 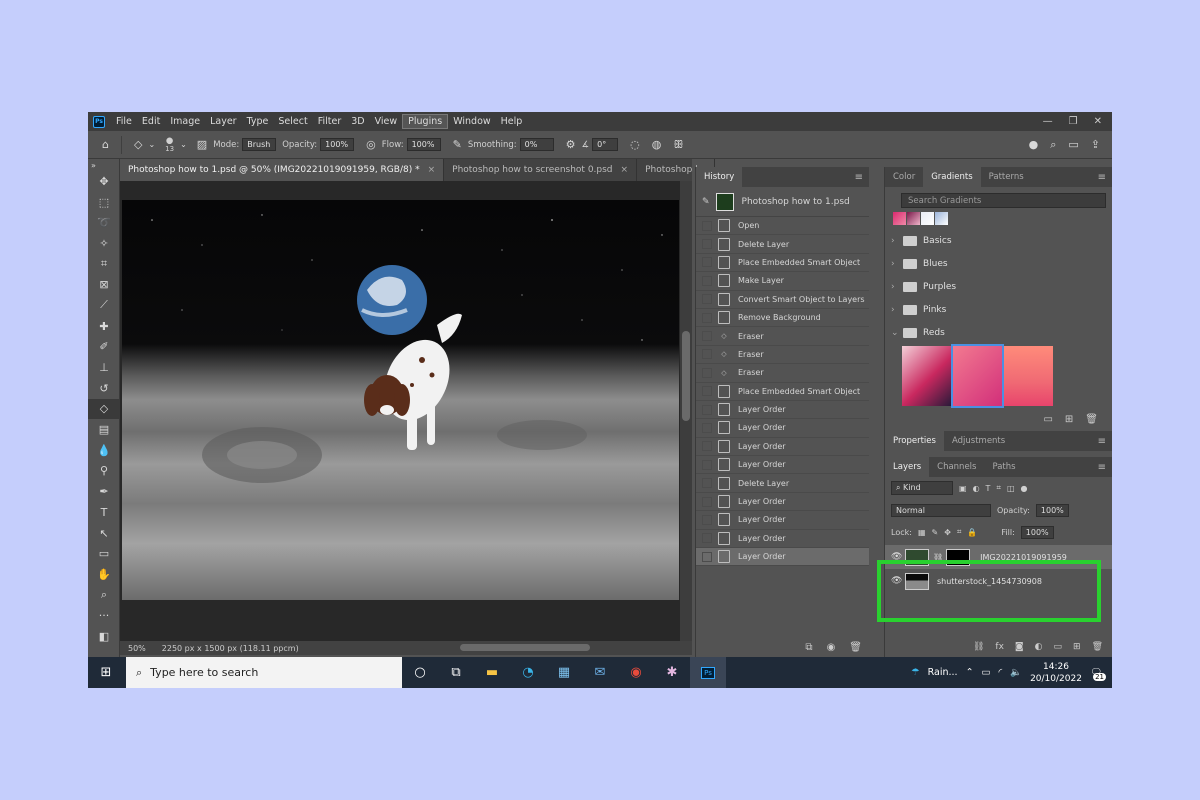 I want to click on tab-gradients: Gradients, so click(x=952, y=177).